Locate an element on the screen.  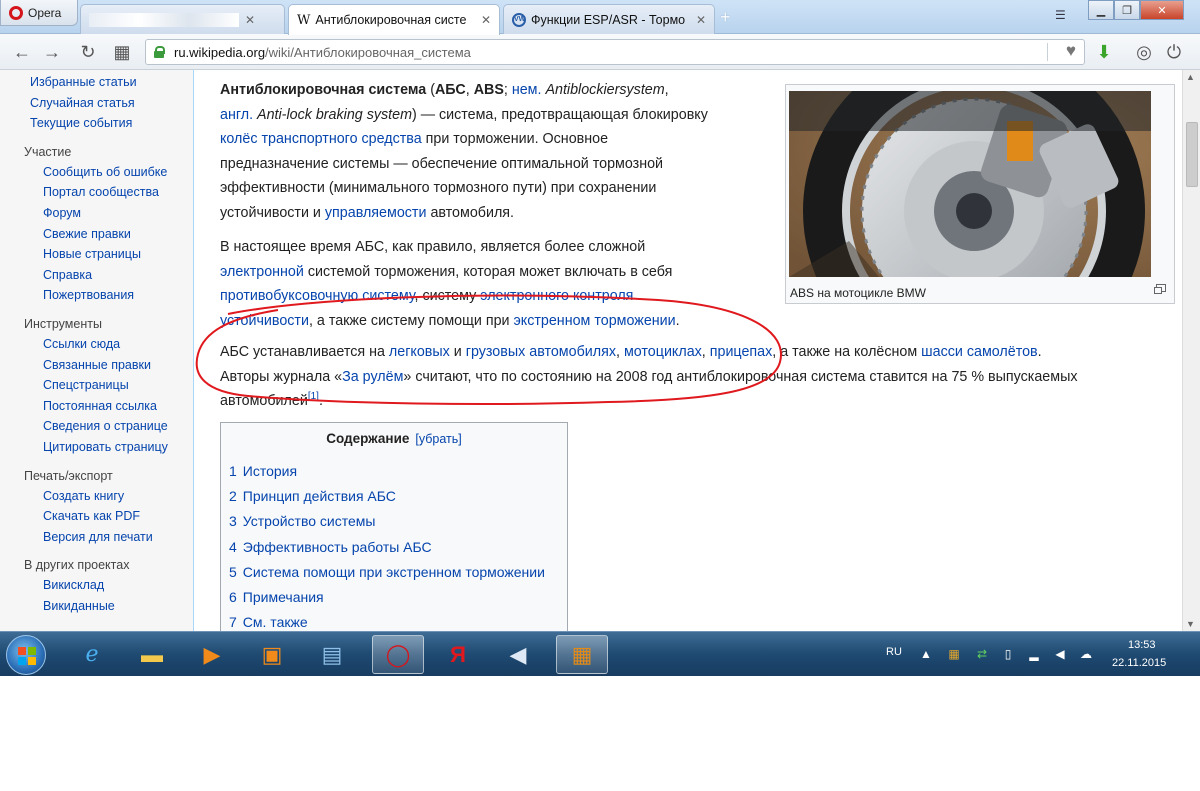
internet-explorer-icon: e is located at coordinates (92, 654).